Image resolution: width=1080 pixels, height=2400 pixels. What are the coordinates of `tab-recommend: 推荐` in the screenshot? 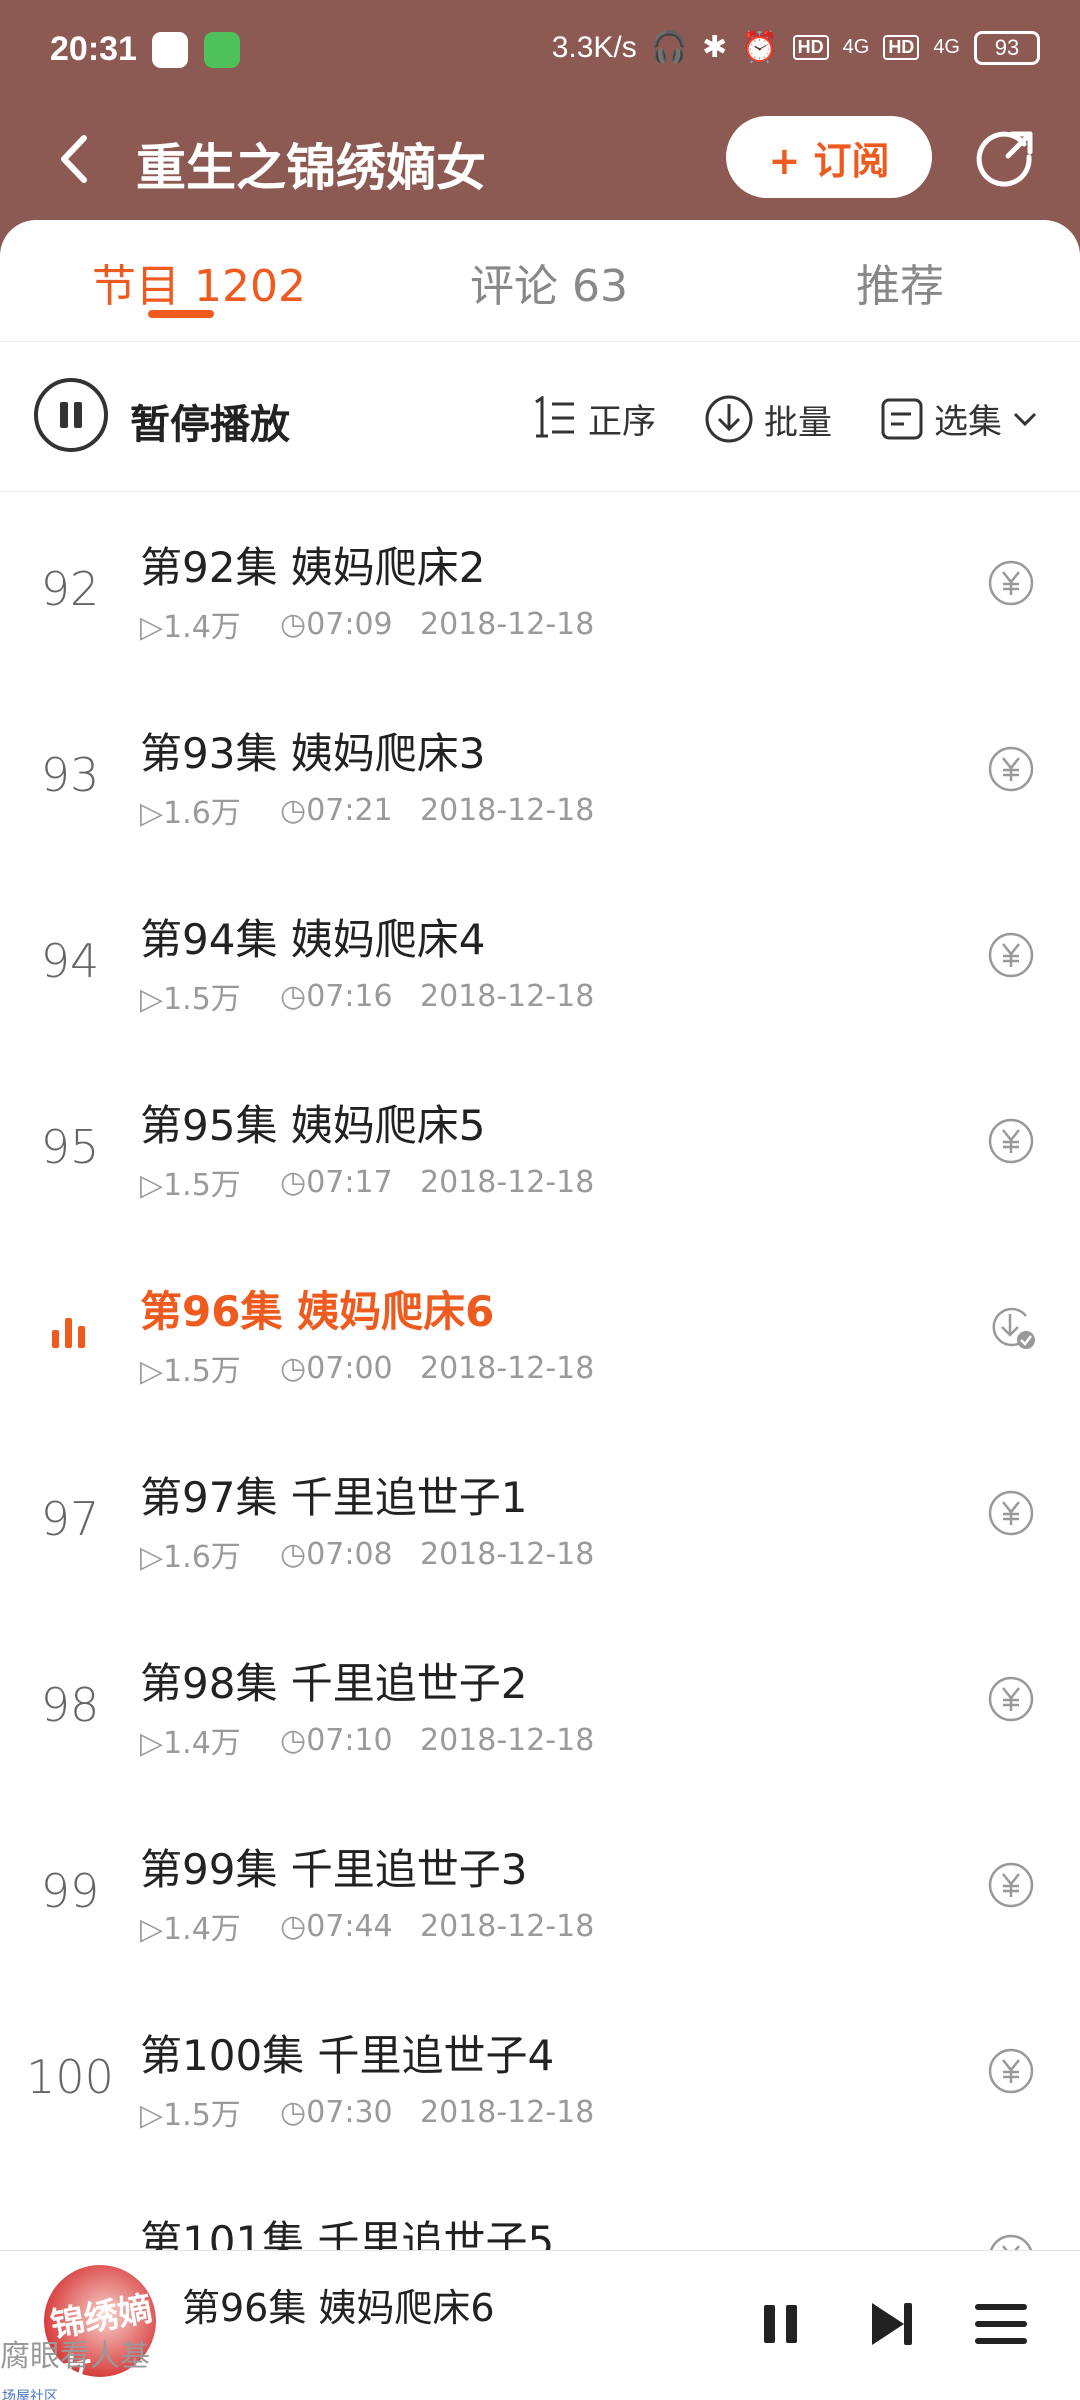 It's located at (900, 282).